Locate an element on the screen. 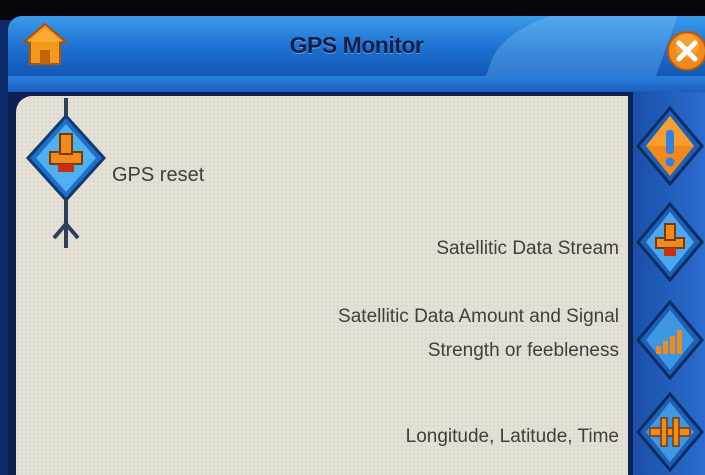  gps-reset-icon is located at coordinates (66, 173).